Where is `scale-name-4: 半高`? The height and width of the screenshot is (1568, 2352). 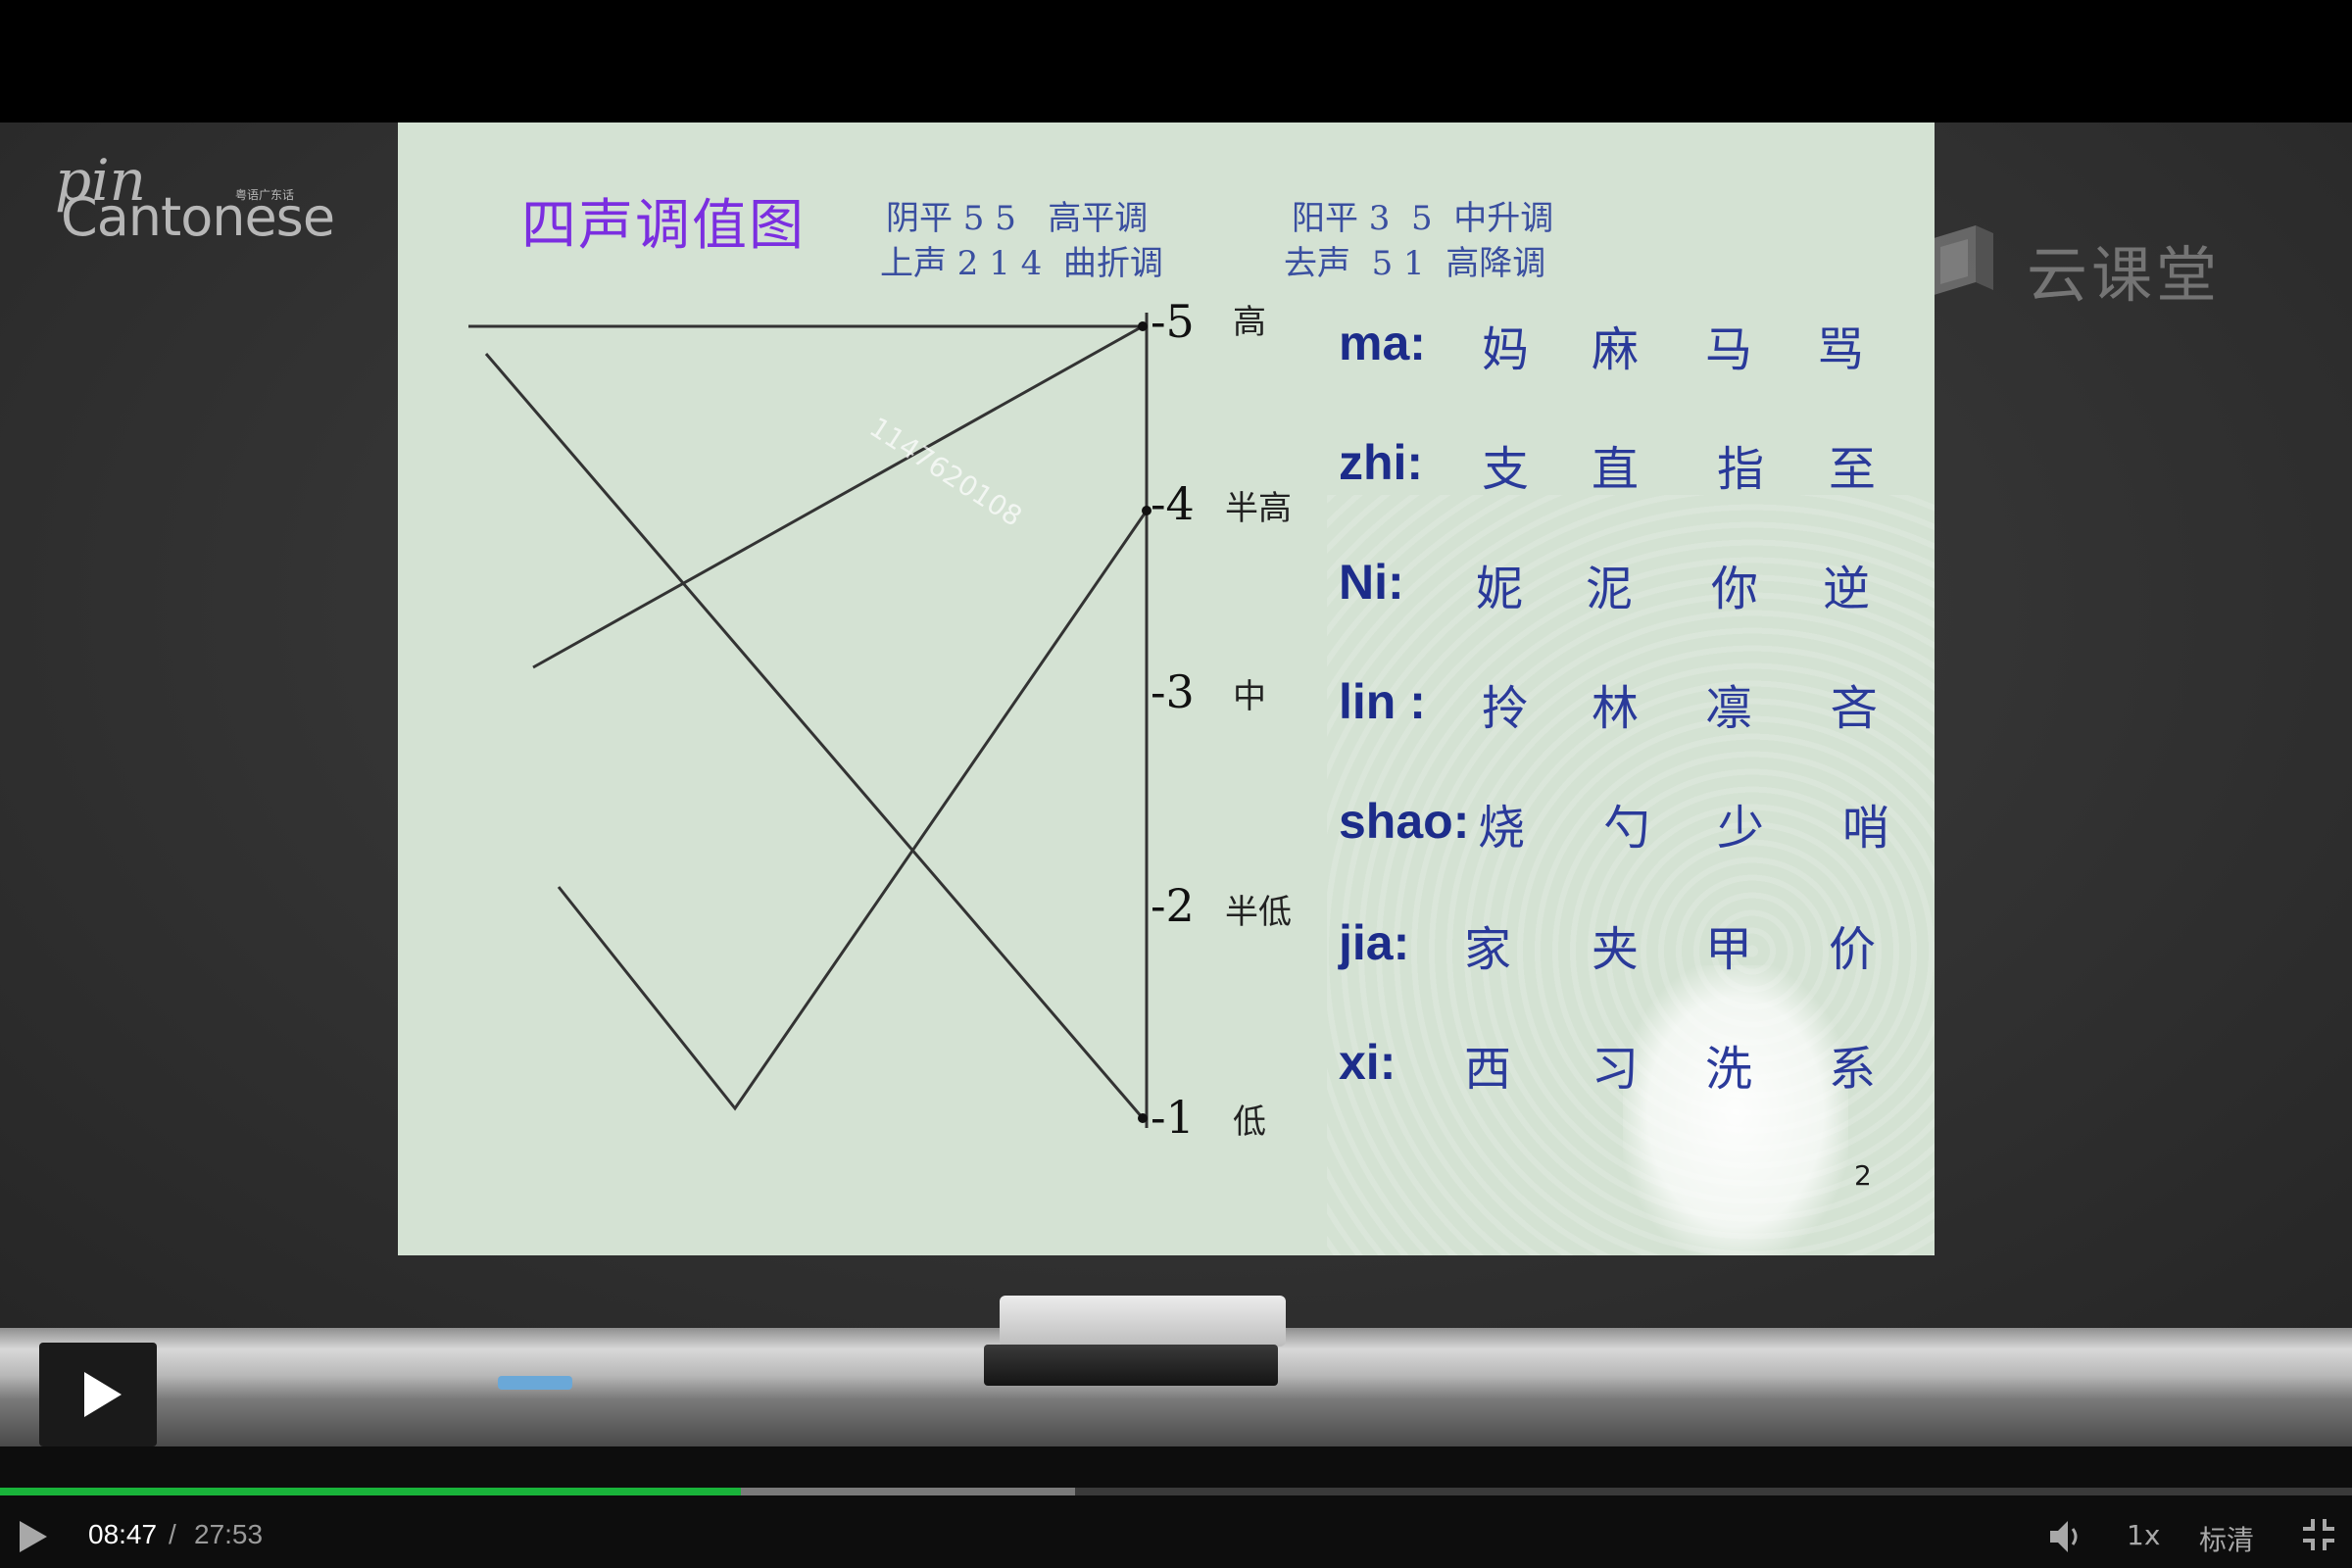
scale-name-4: 半高 is located at coordinates (1258, 508).